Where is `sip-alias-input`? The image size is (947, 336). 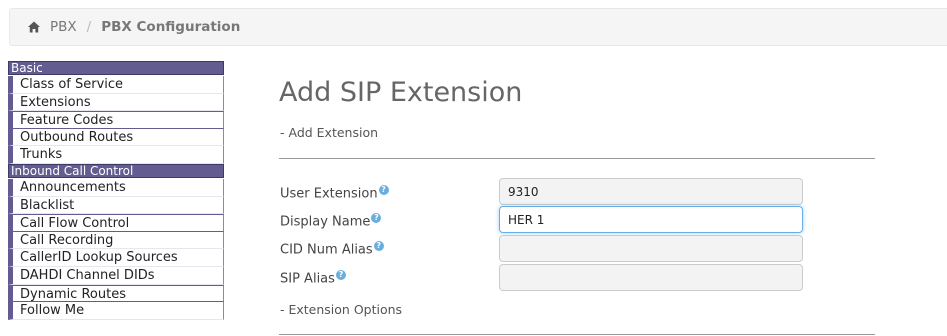 sip-alias-input is located at coordinates (651, 277).